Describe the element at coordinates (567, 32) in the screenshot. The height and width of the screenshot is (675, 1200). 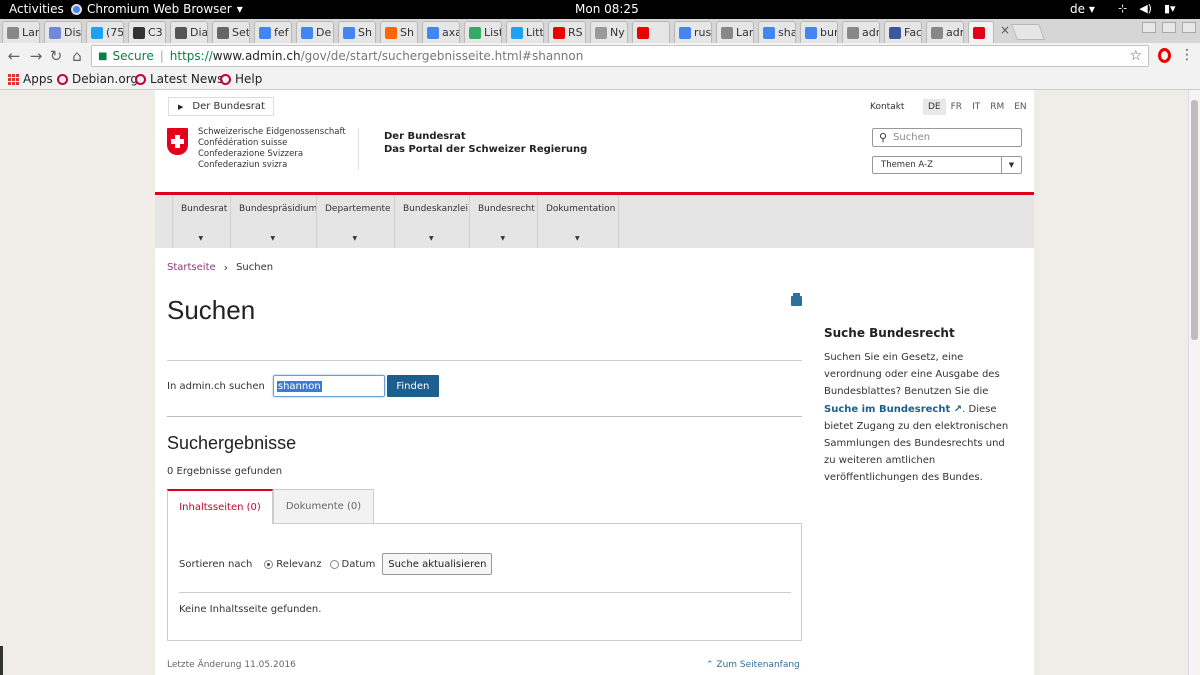
I see `browser-tab: RS` at that location.